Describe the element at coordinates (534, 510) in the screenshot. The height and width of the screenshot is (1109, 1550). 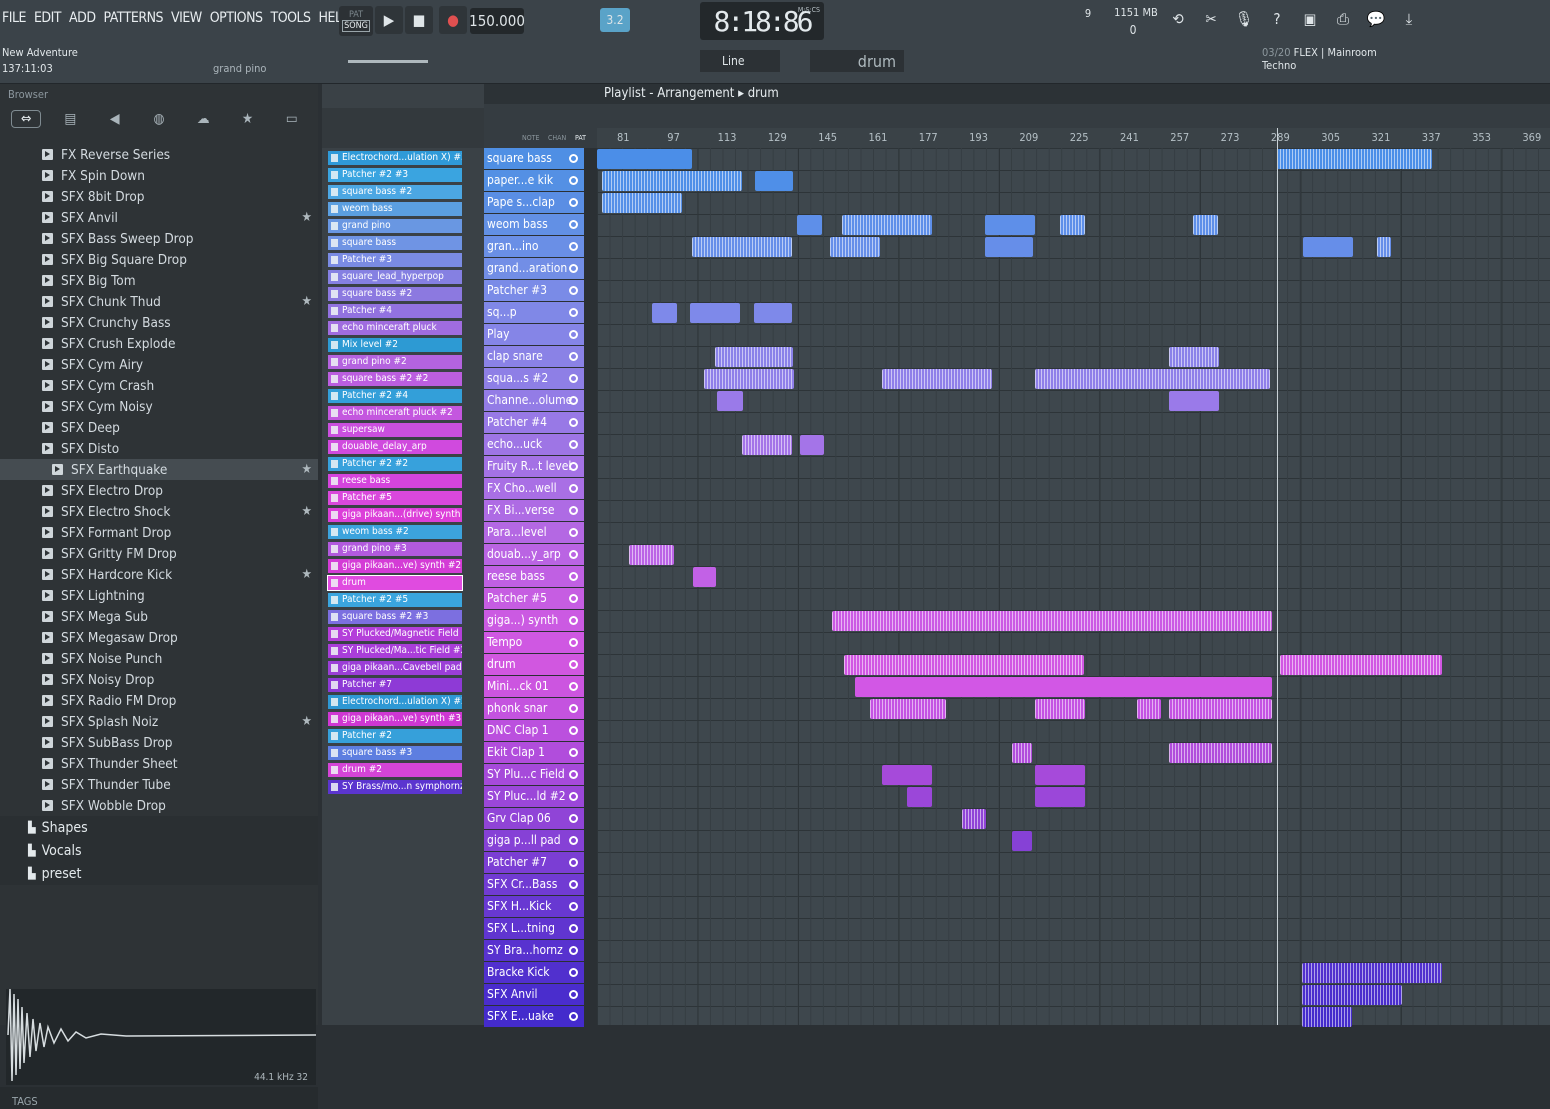
I see `track-header: FX Bi...verse` at that location.